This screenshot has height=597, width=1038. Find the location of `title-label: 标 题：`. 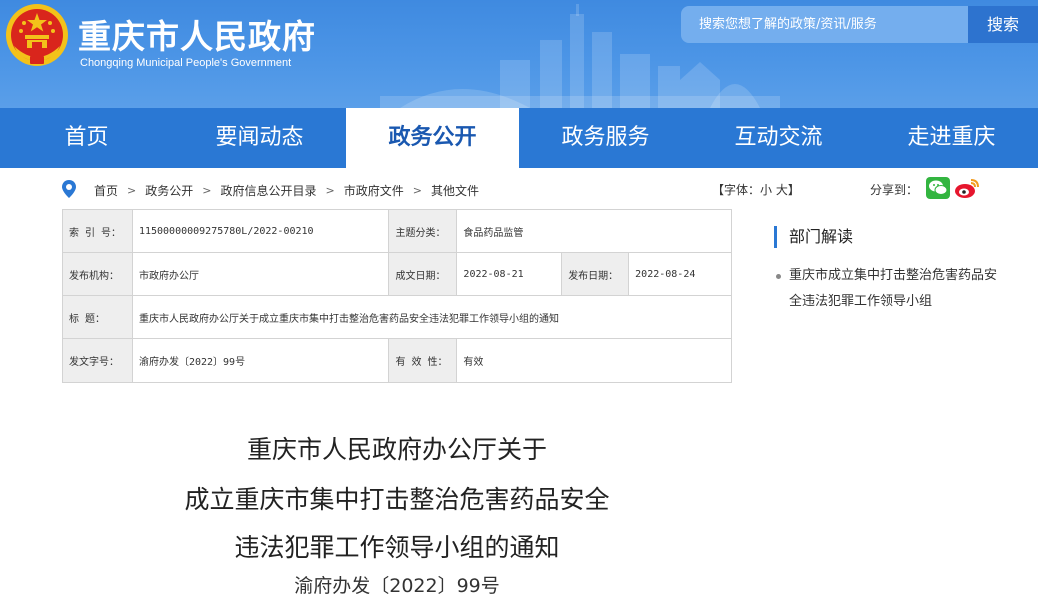

title-label: 标 题： is located at coordinates (97, 317).